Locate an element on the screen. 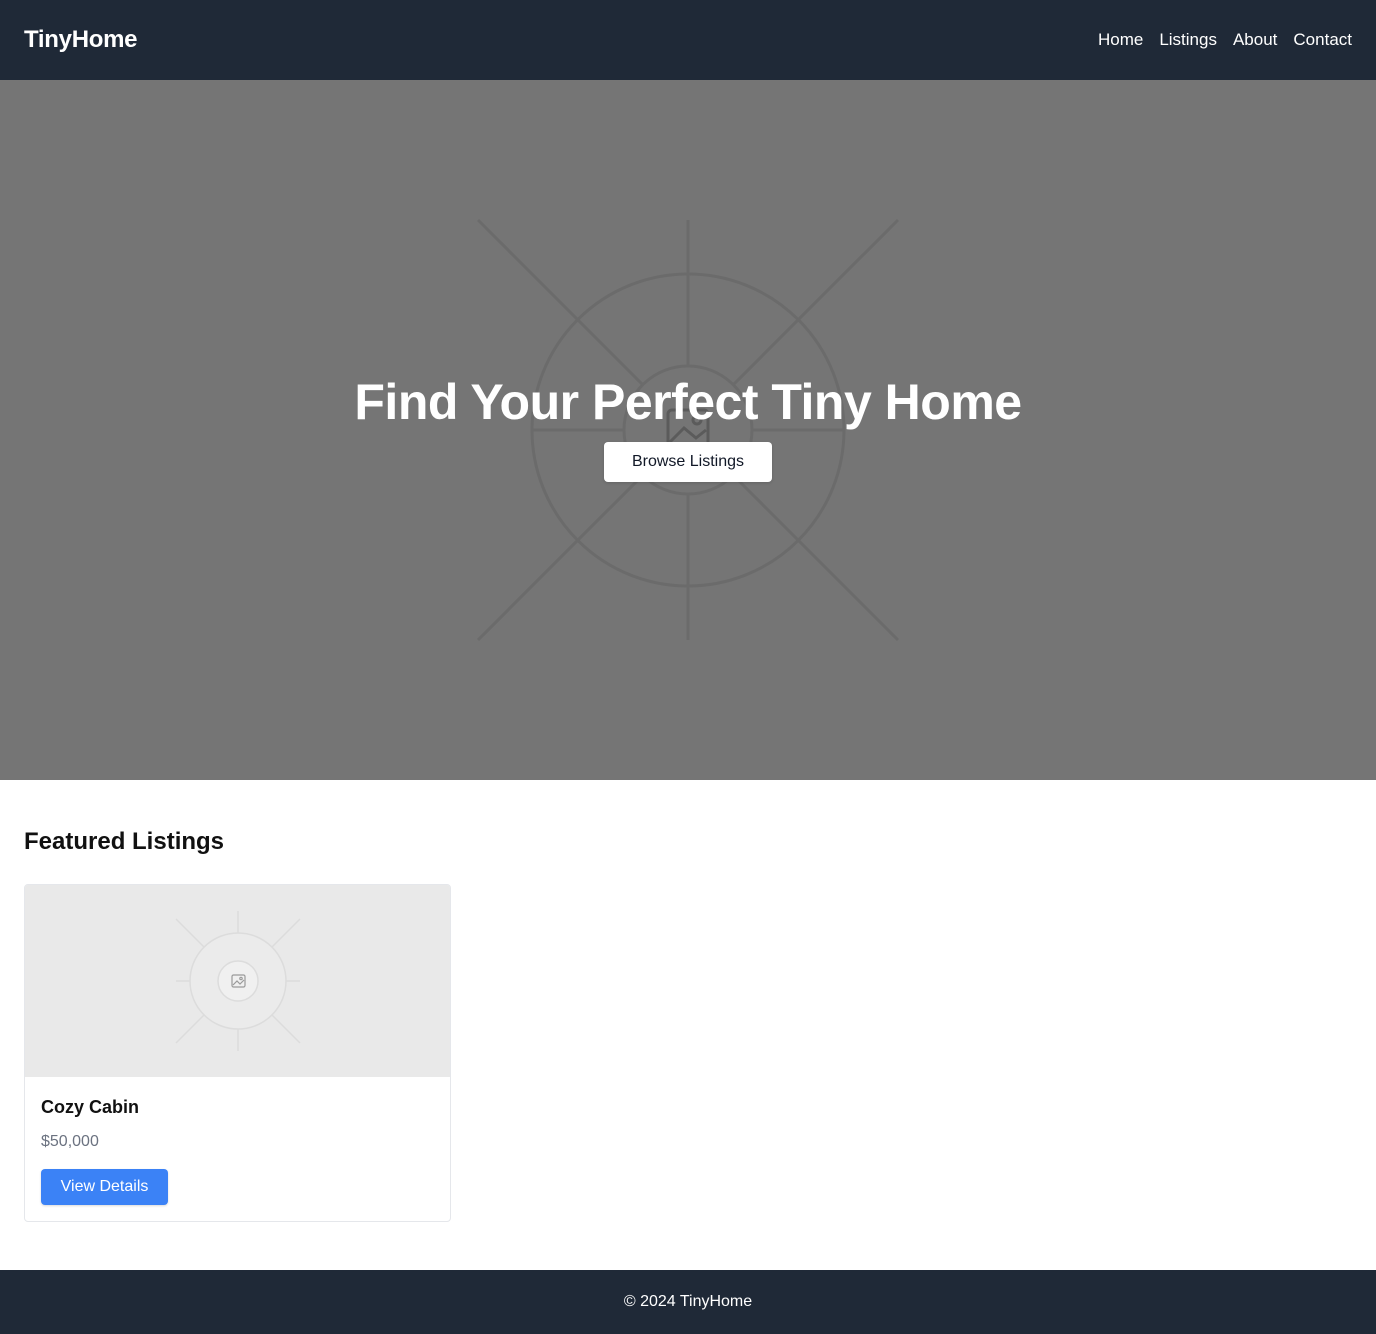  main-nav: Home Listings About Contact is located at coordinates (1225, 40).